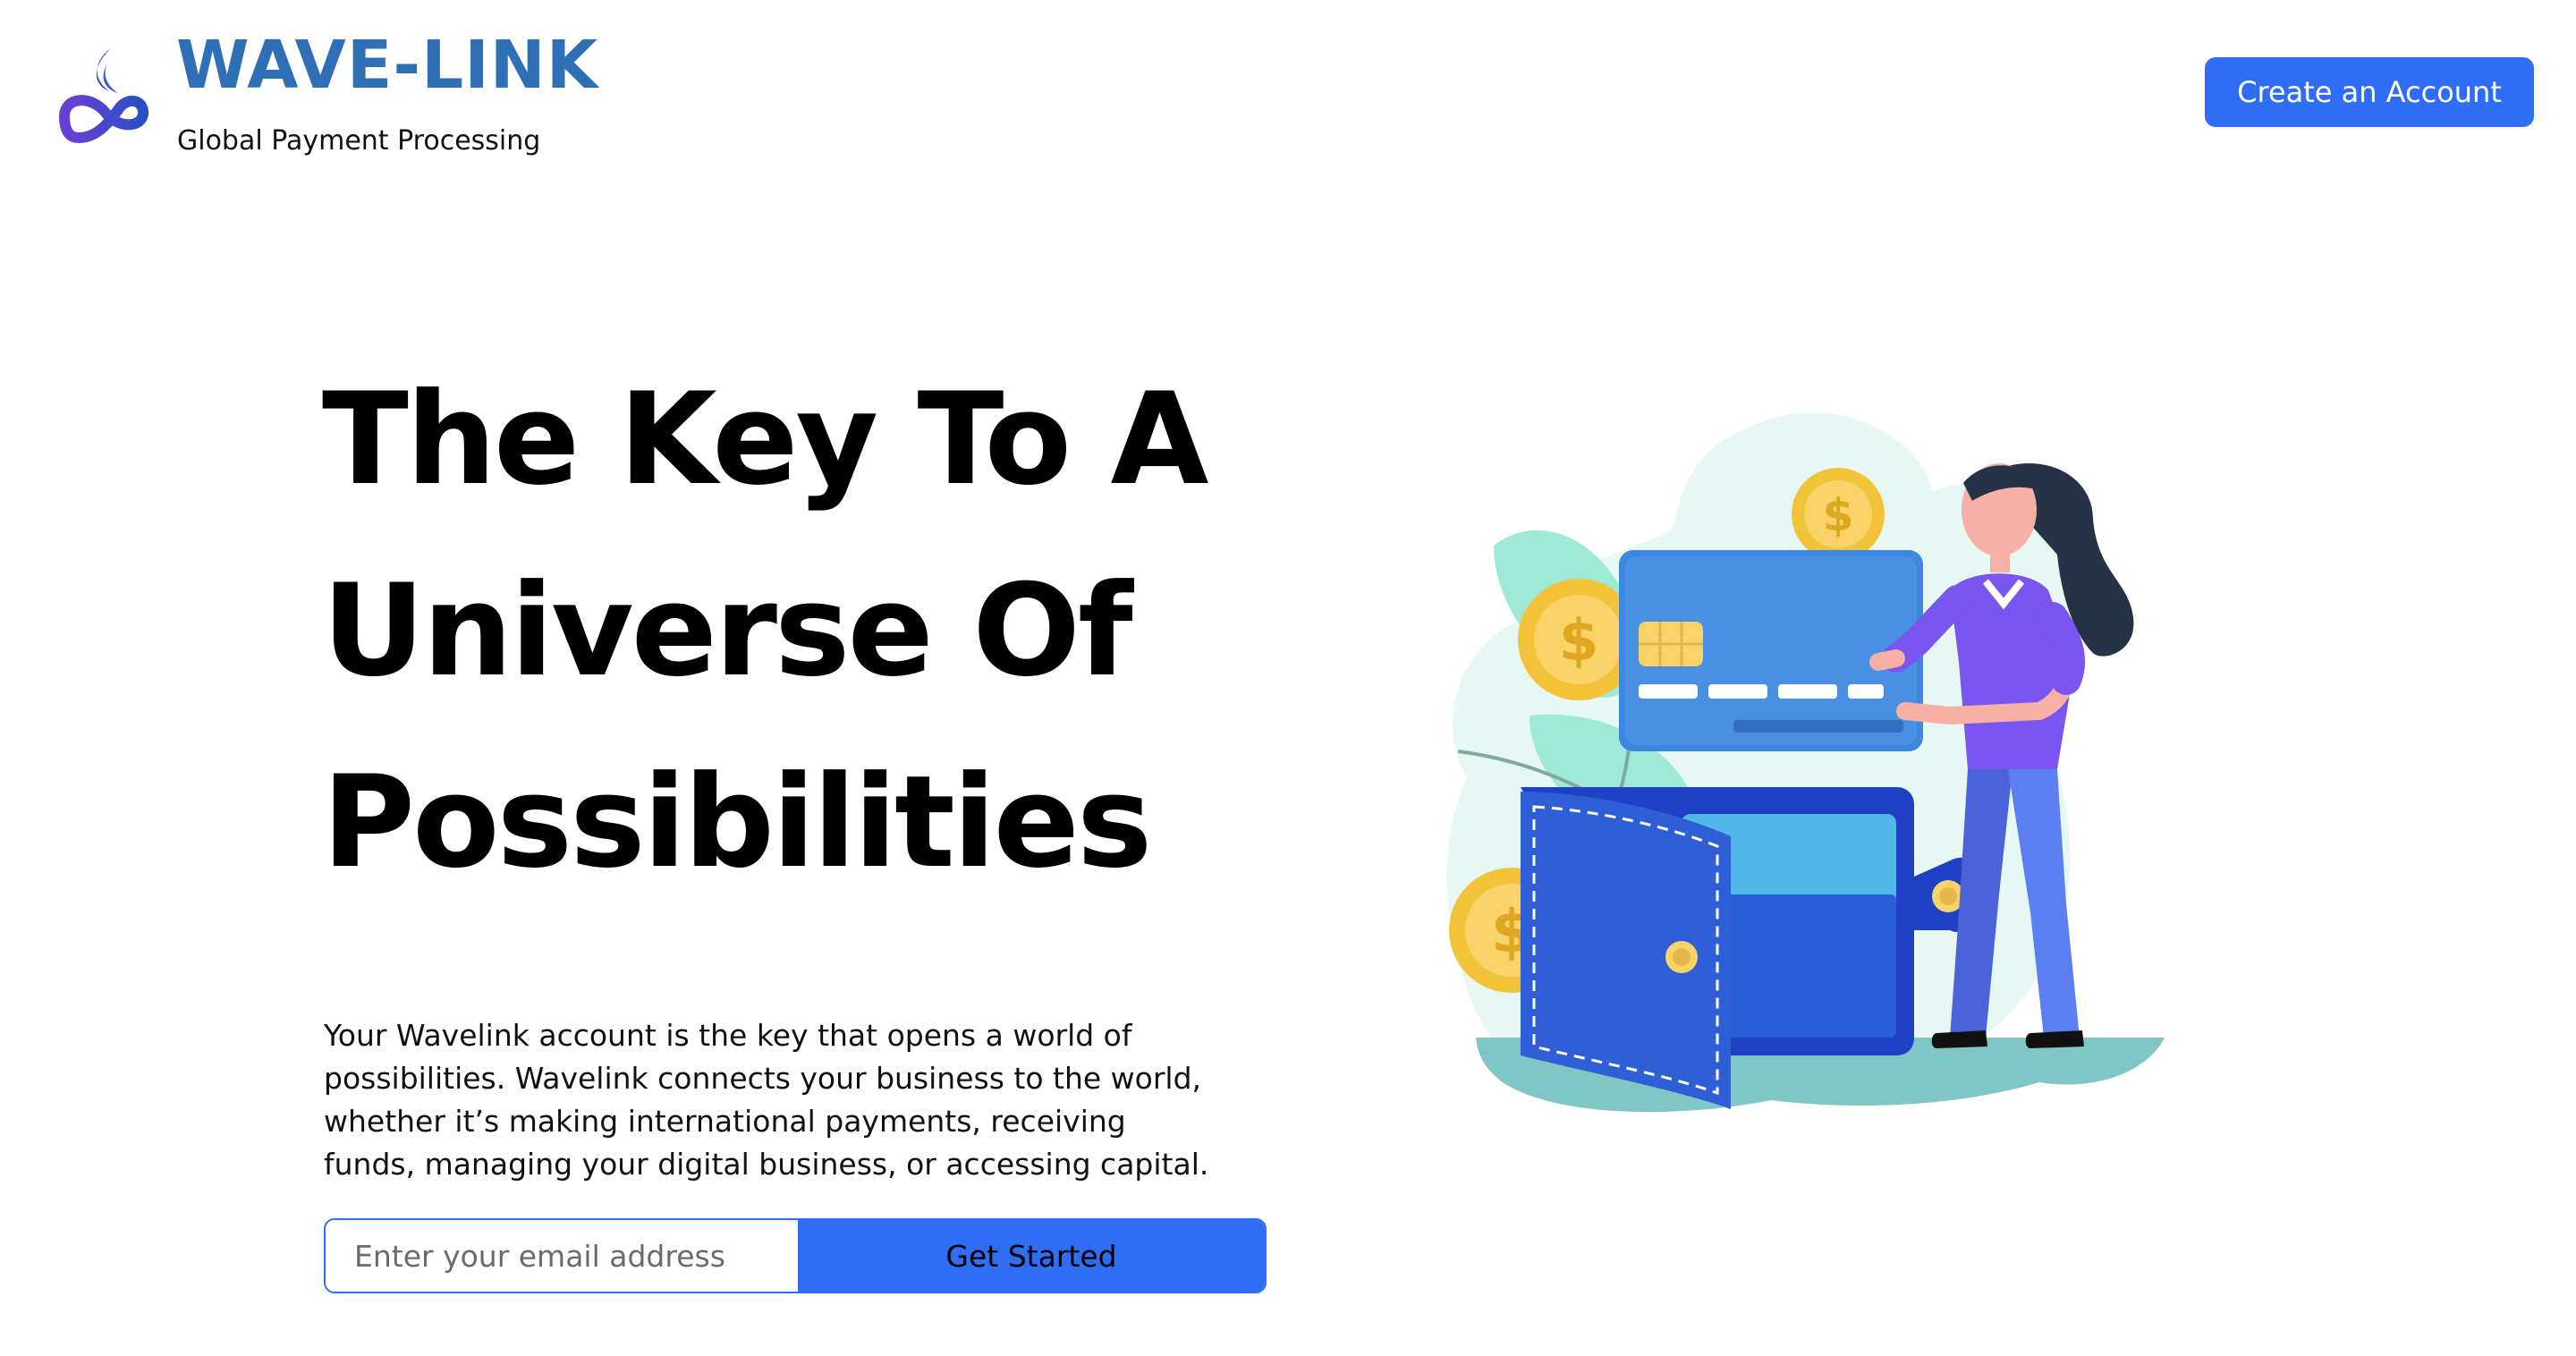 The image size is (2576, 1356). I want to click on email-input, so click(562, 1256).